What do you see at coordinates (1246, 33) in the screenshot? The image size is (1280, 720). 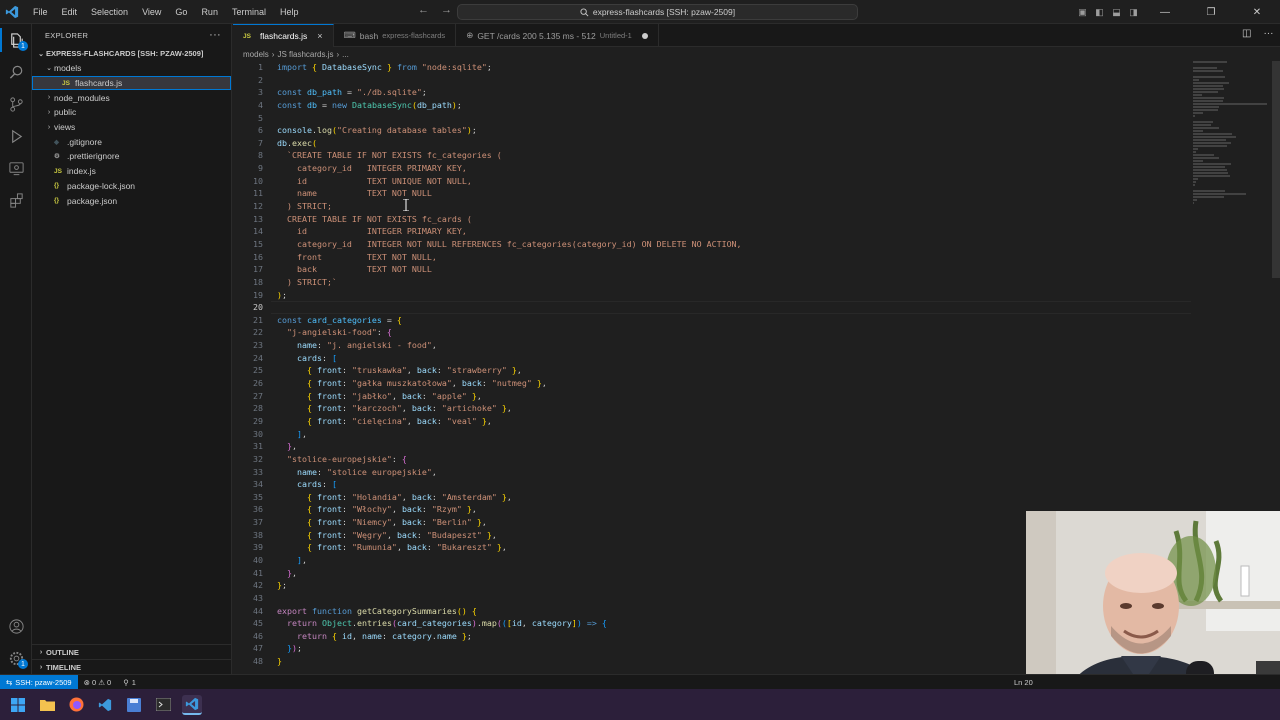 I see `split-editor-icon: ◫` at bounding box center [1246, 33].